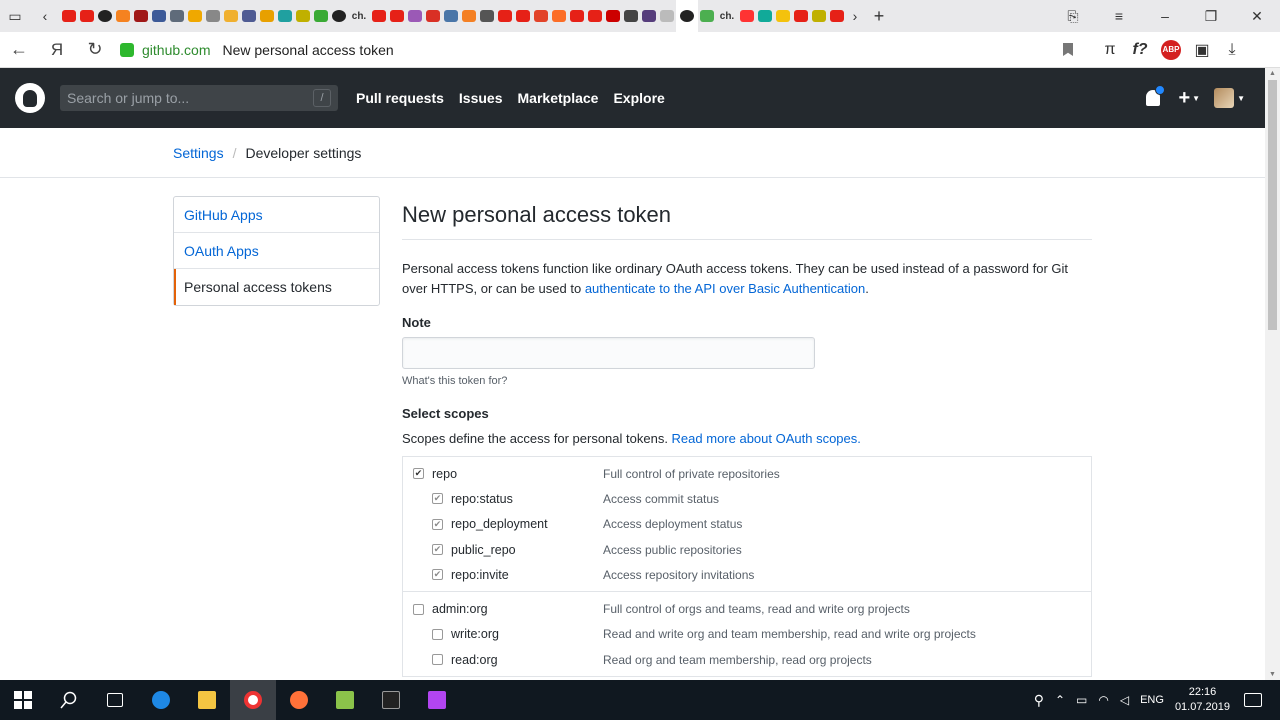 The width and height of the screenshot is (1280, 720). What do you see at coordinates (1272, 374) in the screenshot?
I see `page-scrollbar: ▲ ▼` at bounding box center [1272, 374].